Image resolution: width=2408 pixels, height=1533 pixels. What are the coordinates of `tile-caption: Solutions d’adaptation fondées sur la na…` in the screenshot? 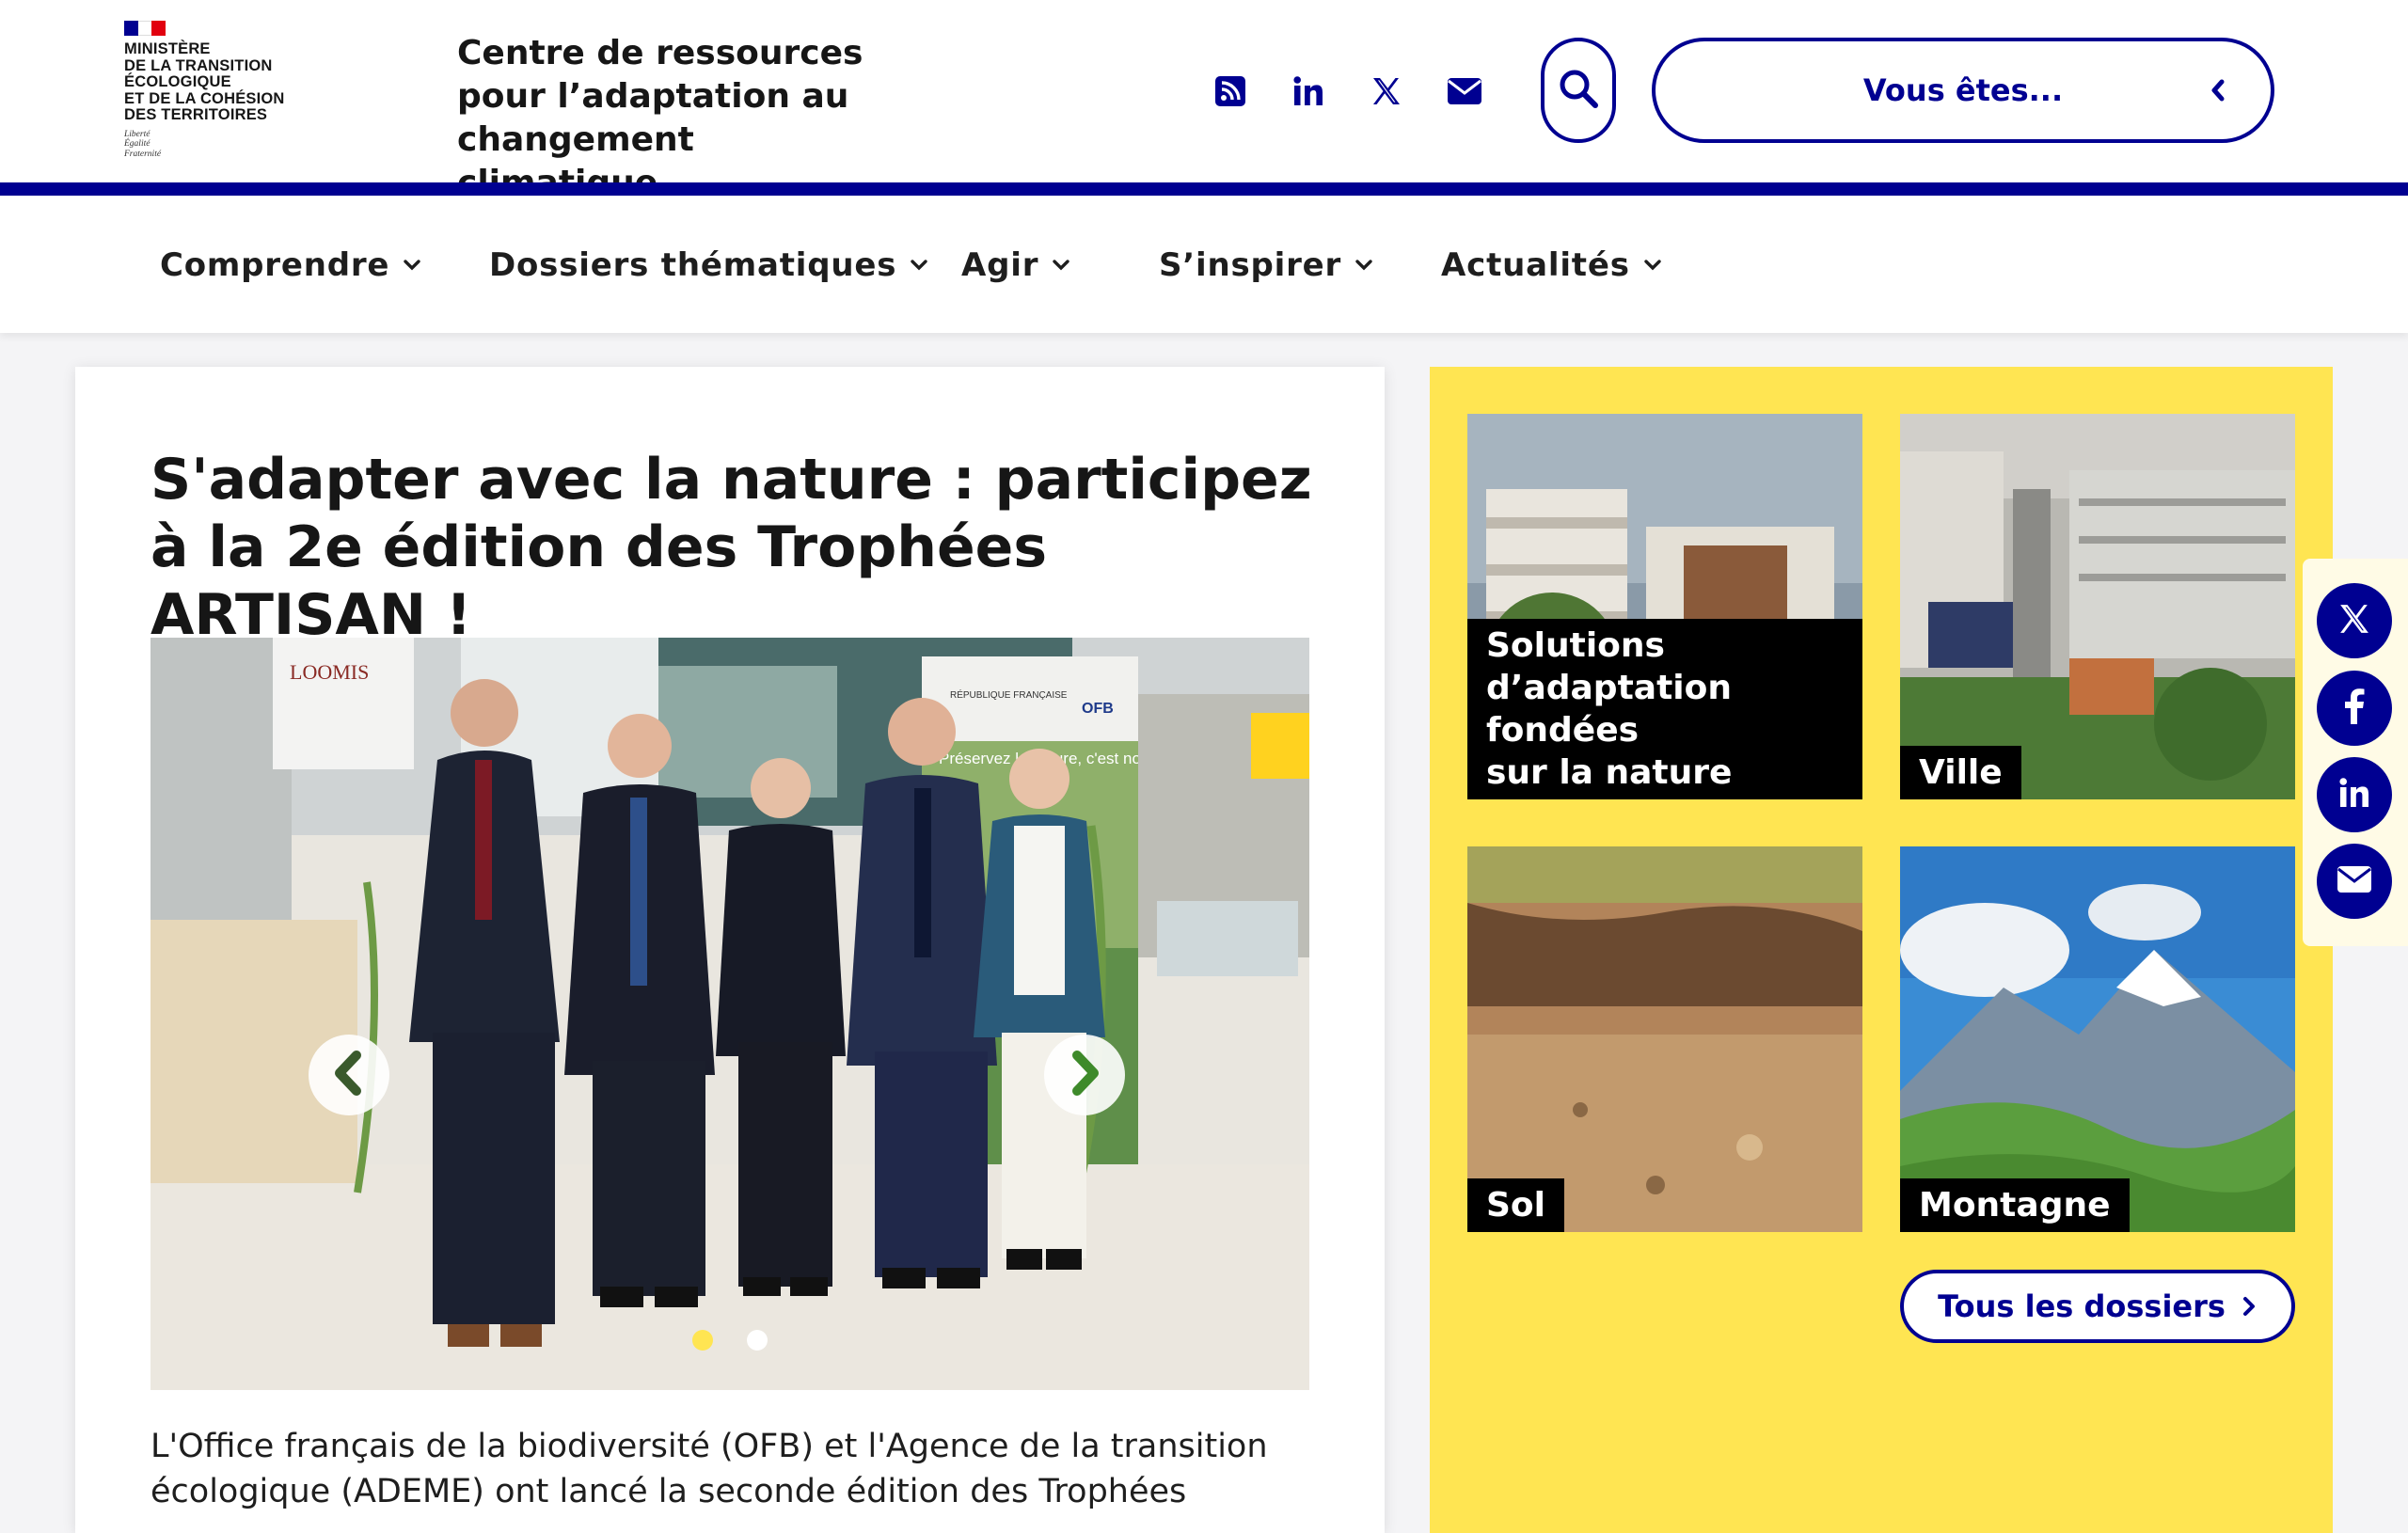 It's located at (1665, 709).